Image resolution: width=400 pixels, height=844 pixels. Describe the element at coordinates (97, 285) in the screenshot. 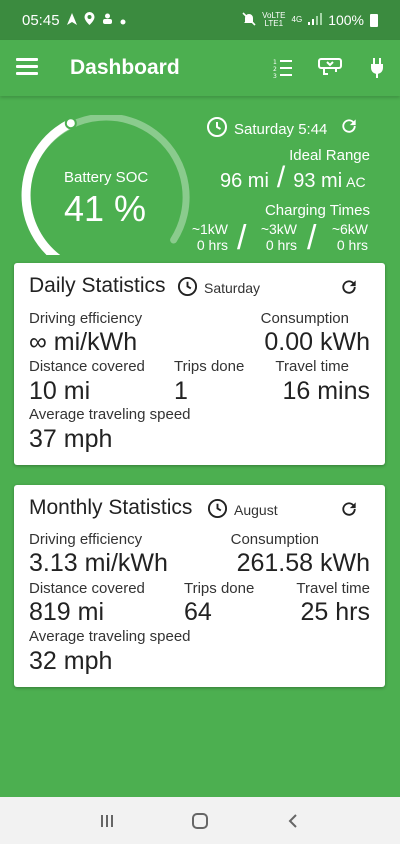

I see `card-title: Daily Statistics` at that location.